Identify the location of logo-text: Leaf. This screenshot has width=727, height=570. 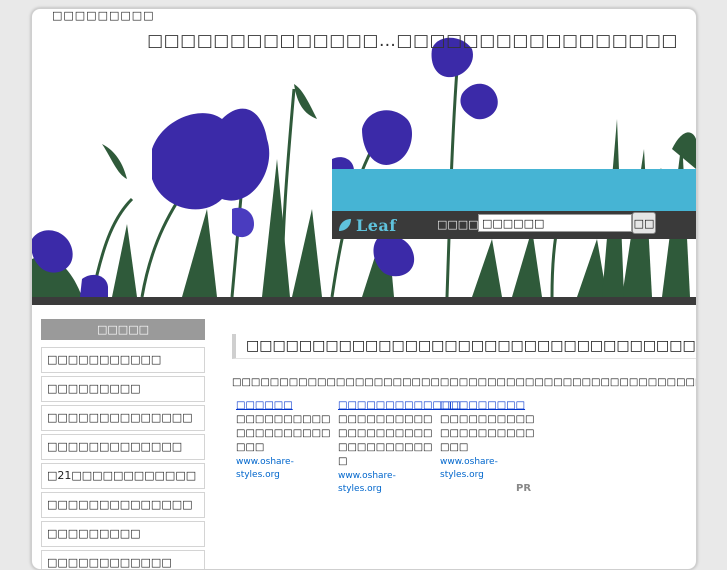
(376, 225).